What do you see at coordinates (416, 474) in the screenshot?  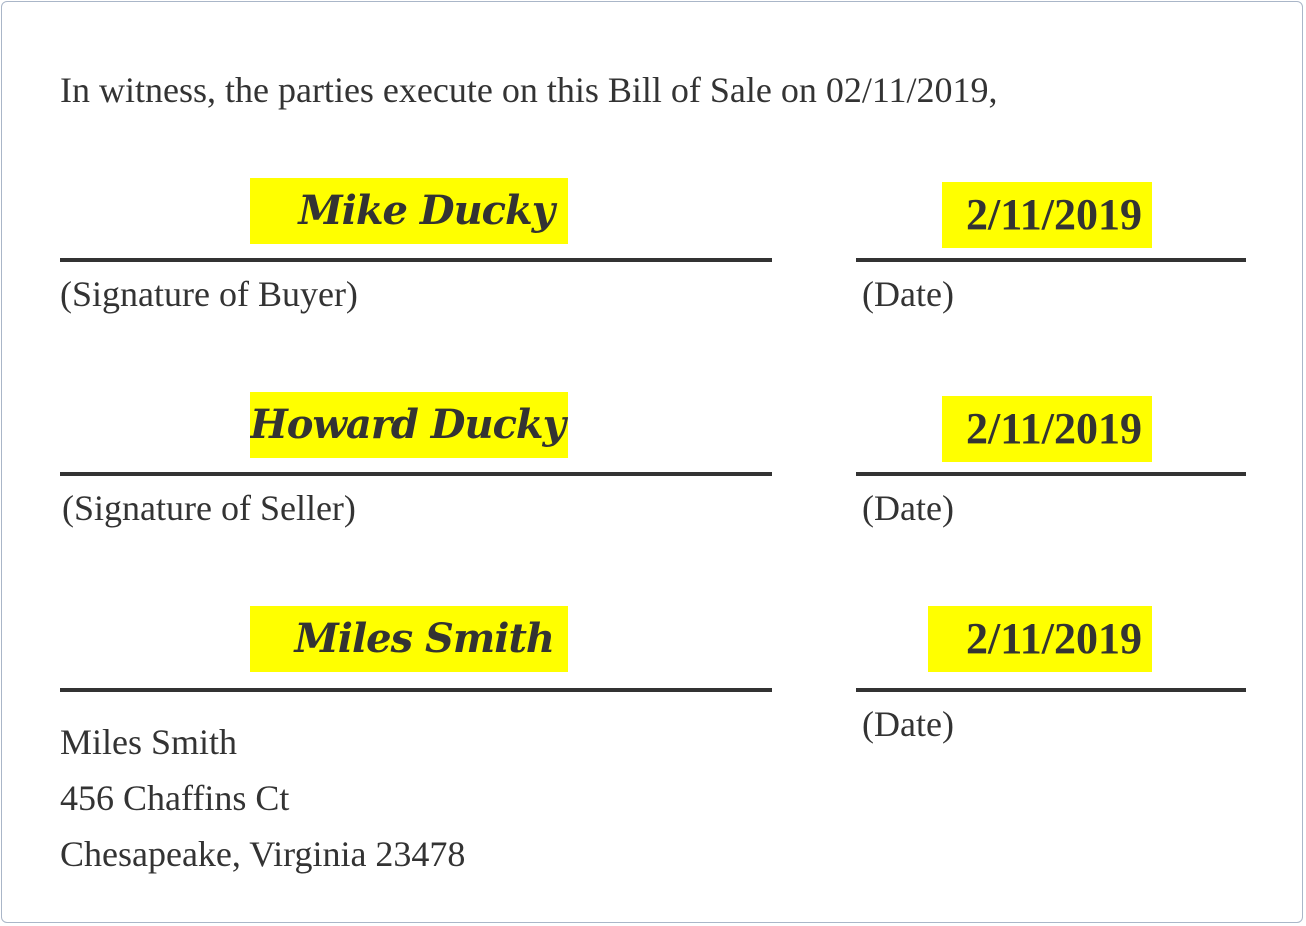 I see `seller-signature-line` at bounding box center [416, 474].